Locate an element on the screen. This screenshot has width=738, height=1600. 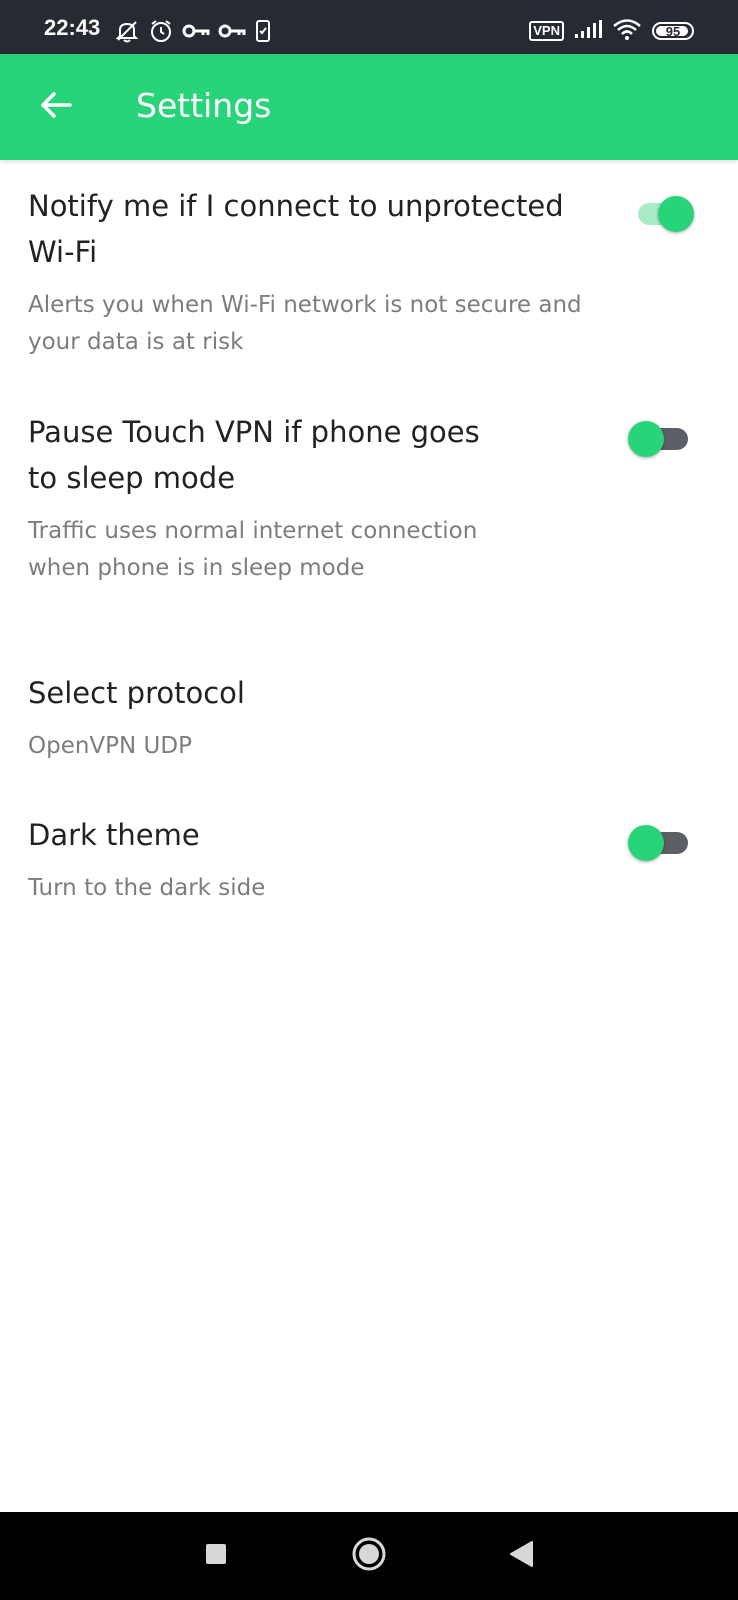
setting-description: Turn to the dark side is located at coordinates (147, 888).